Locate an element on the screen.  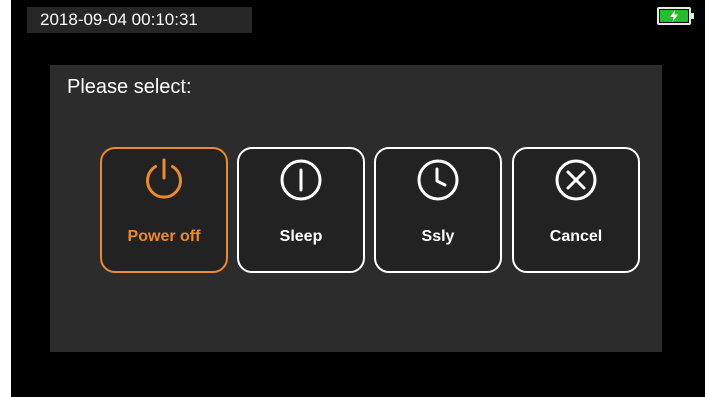
battery-terminal is located at coordinates (692, 16).